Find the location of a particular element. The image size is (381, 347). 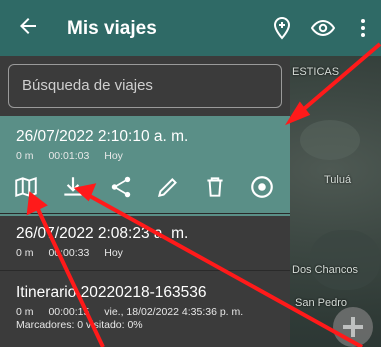

plus-icon is located at coordinates (353, 327).